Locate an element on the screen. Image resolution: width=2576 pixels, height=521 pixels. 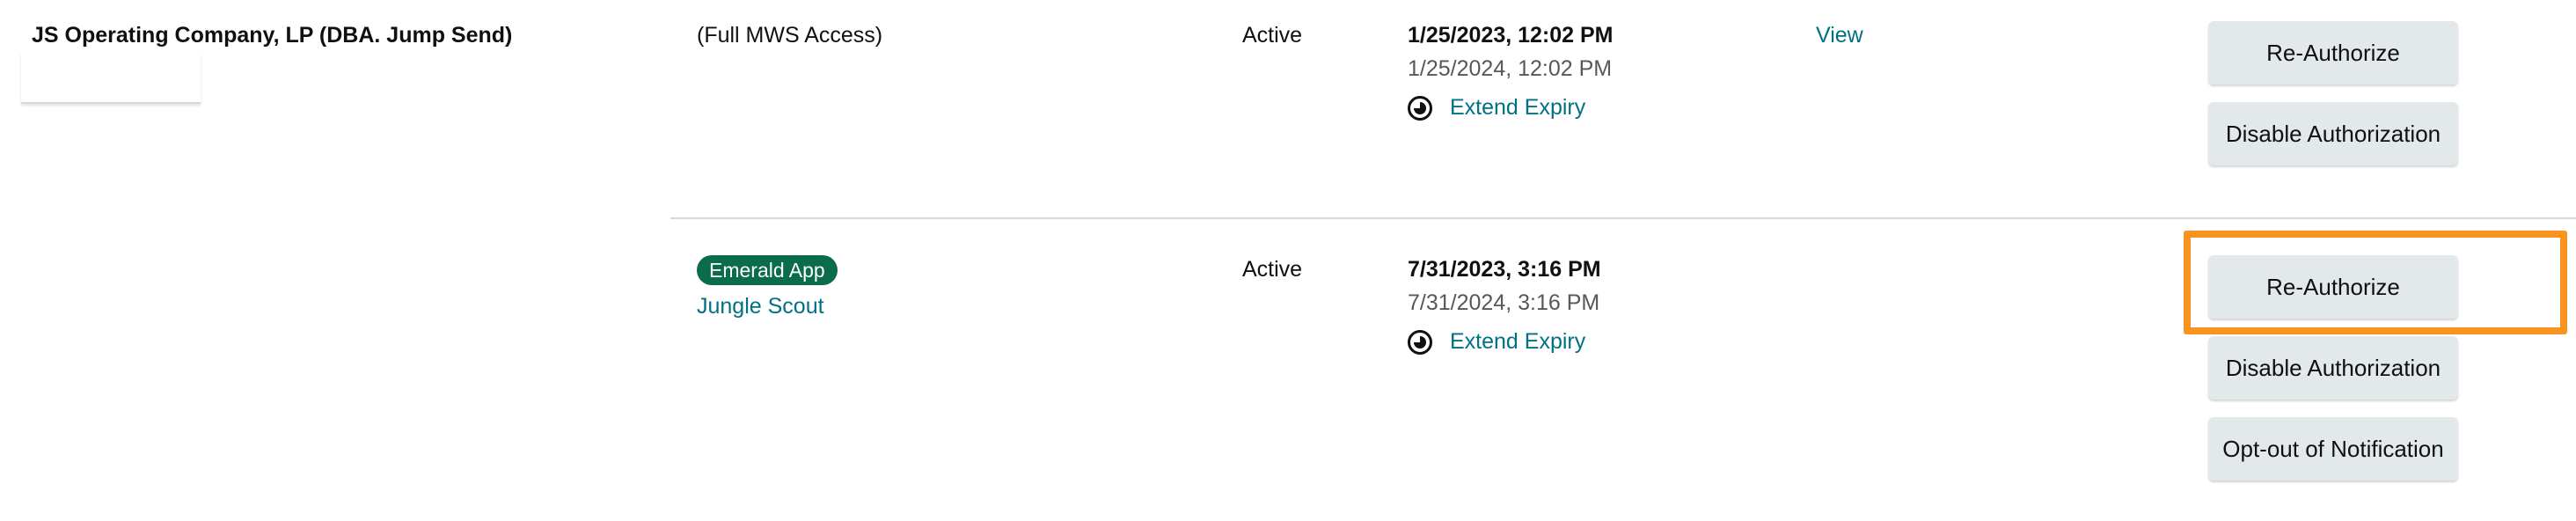
app-badge: Emerald App is located at coordinates (767, 270).